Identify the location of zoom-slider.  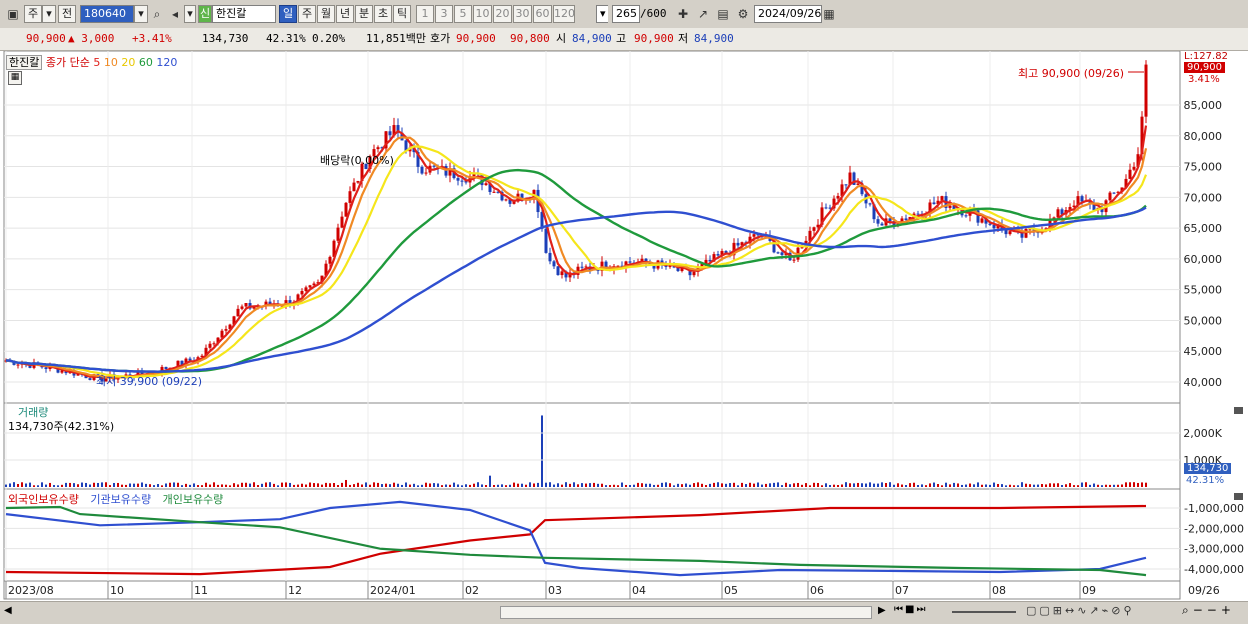
(984, 612).